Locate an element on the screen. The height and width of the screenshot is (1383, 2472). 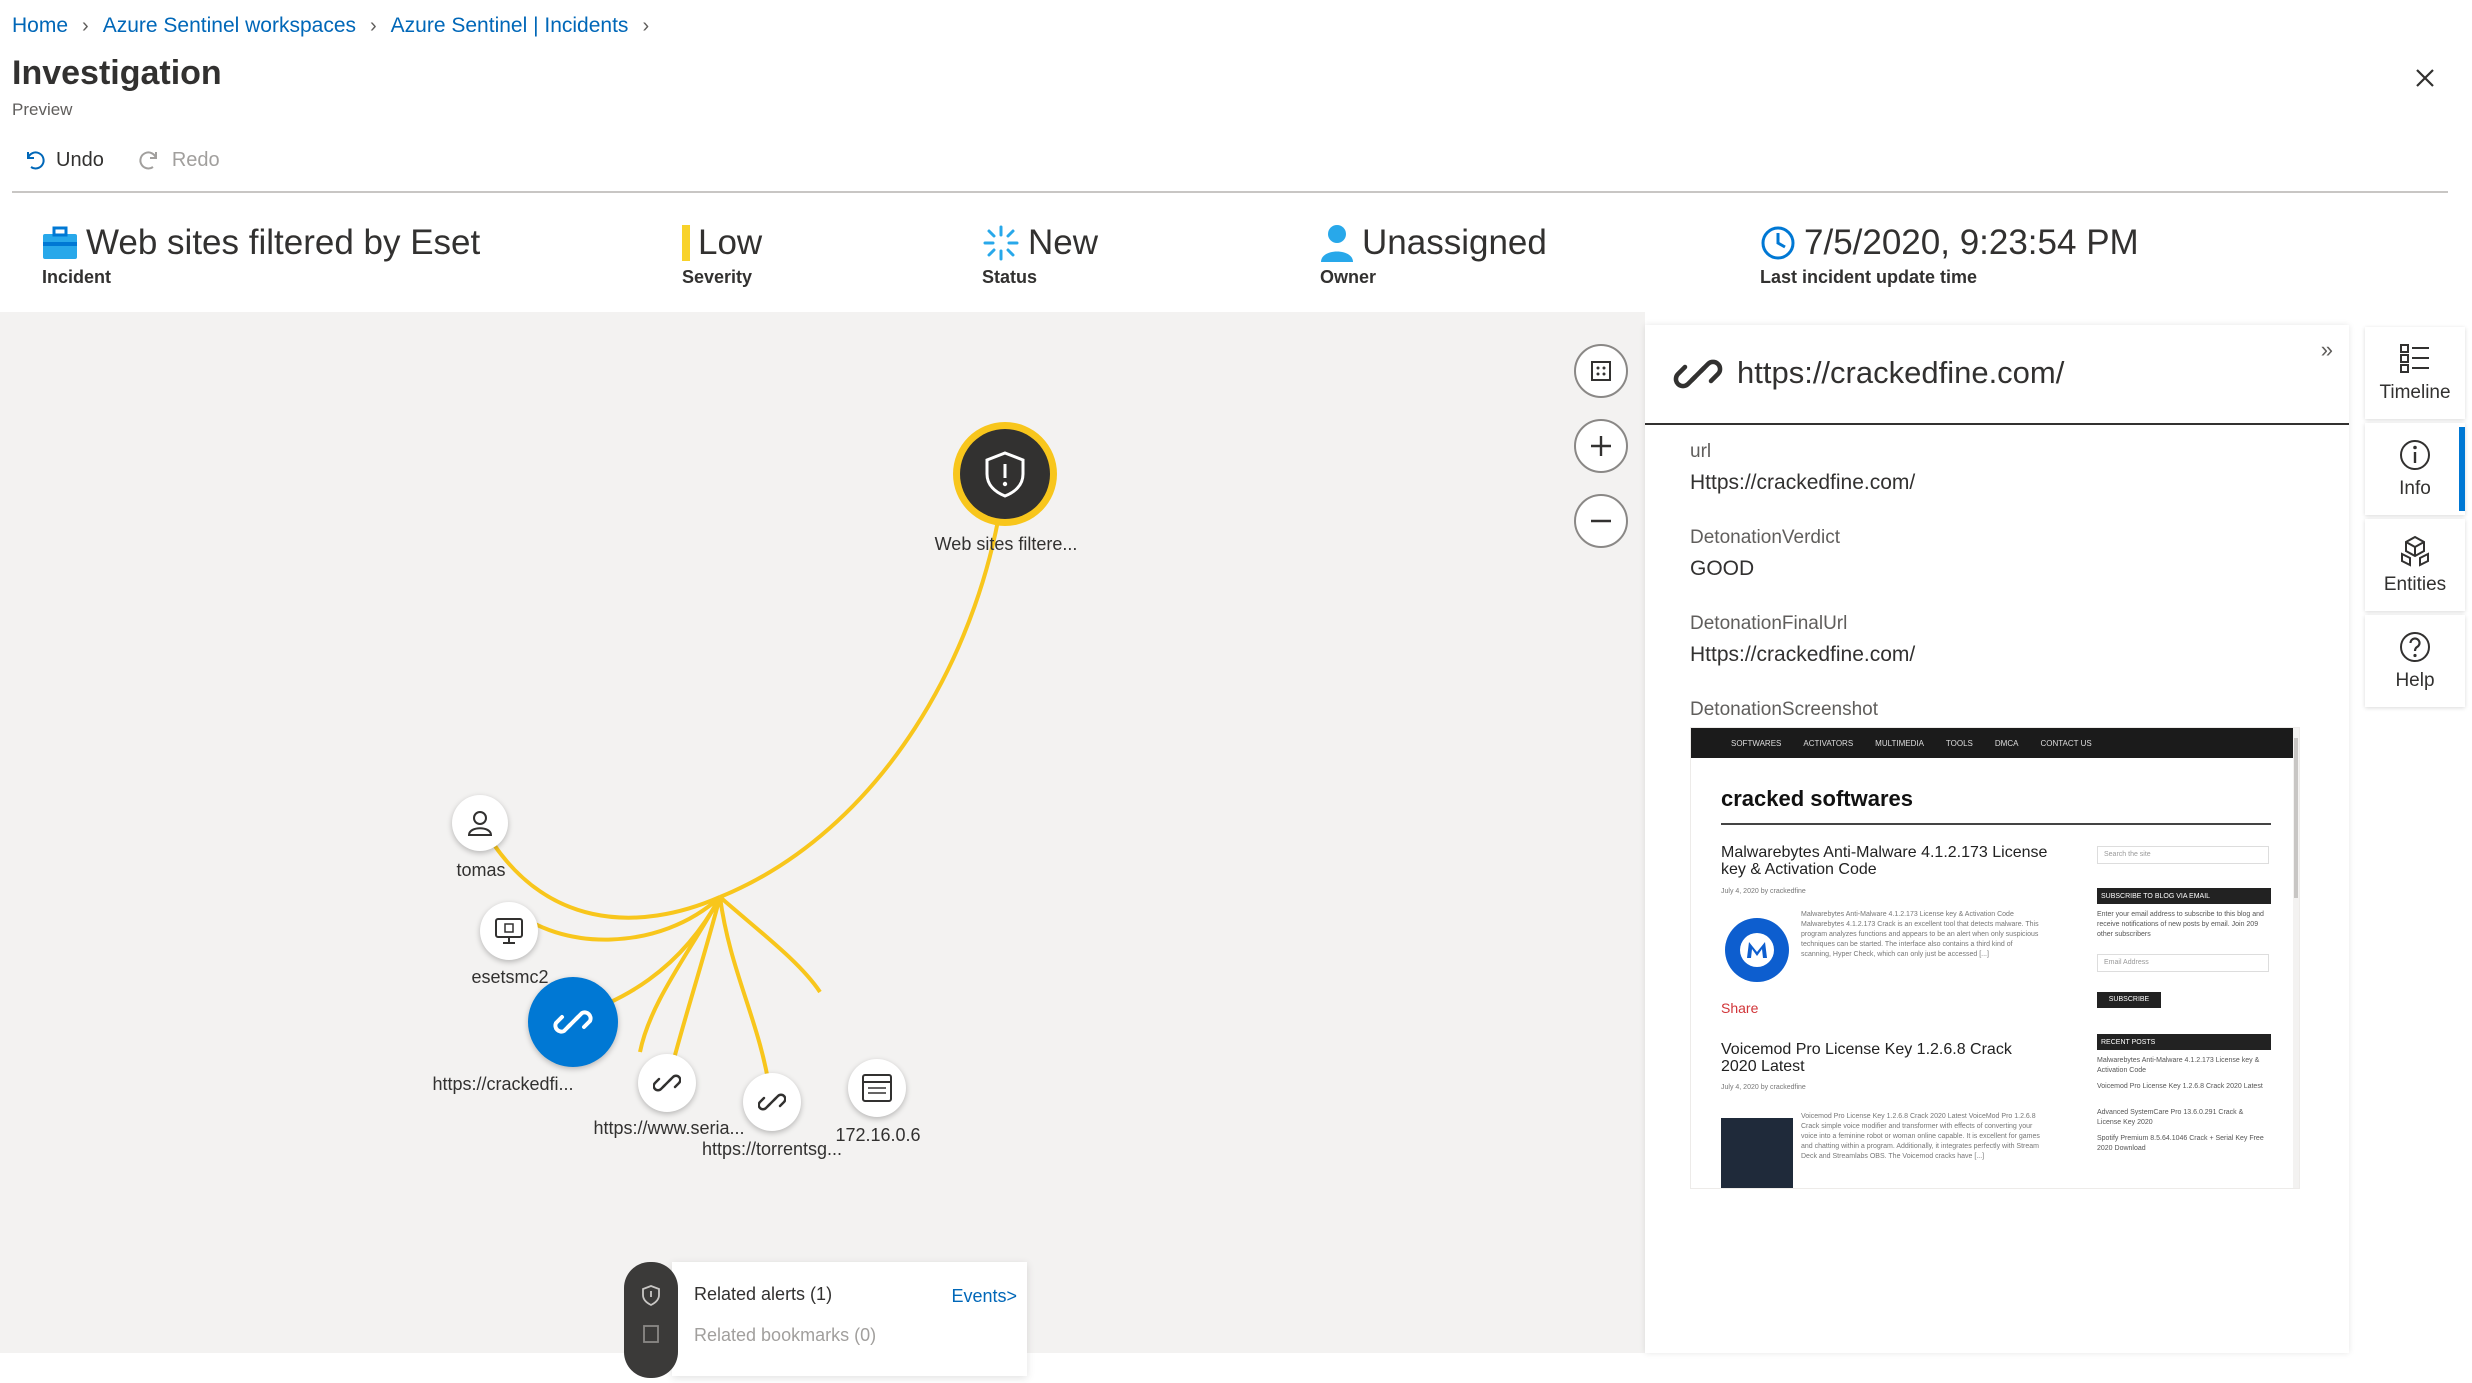
field-label-verdict: DetonationVerdict is located at coordinates (1765, 537).